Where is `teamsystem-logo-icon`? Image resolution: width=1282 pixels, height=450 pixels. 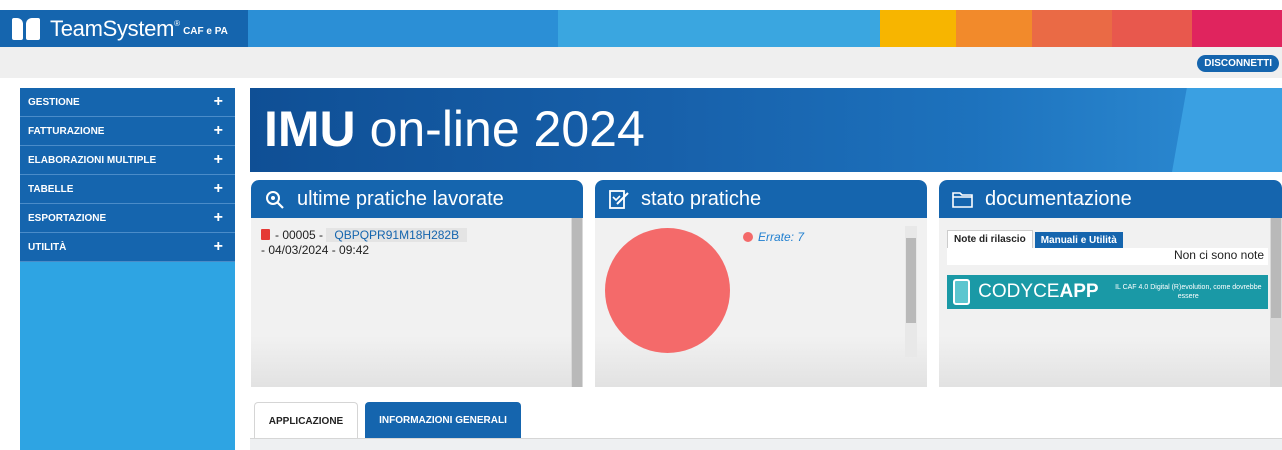 teamsystem-logo-icon is located at coordinates (27, 29).